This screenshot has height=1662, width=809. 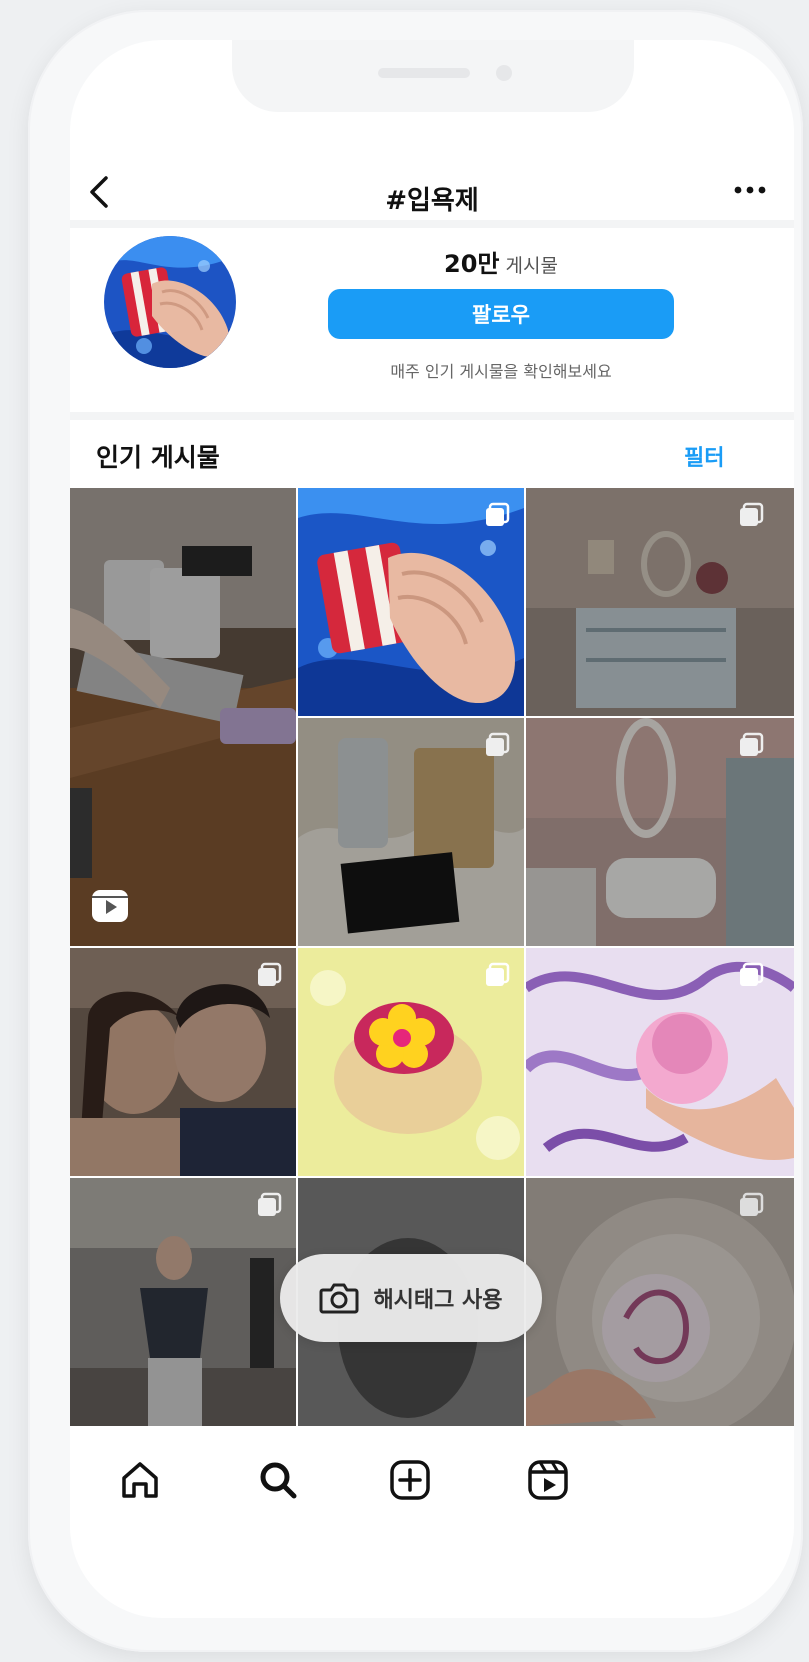 What do you see at coordinates (410, 1480) in the screenshot?
I see `create-plus-icon` at bounding box center [410, 1480].